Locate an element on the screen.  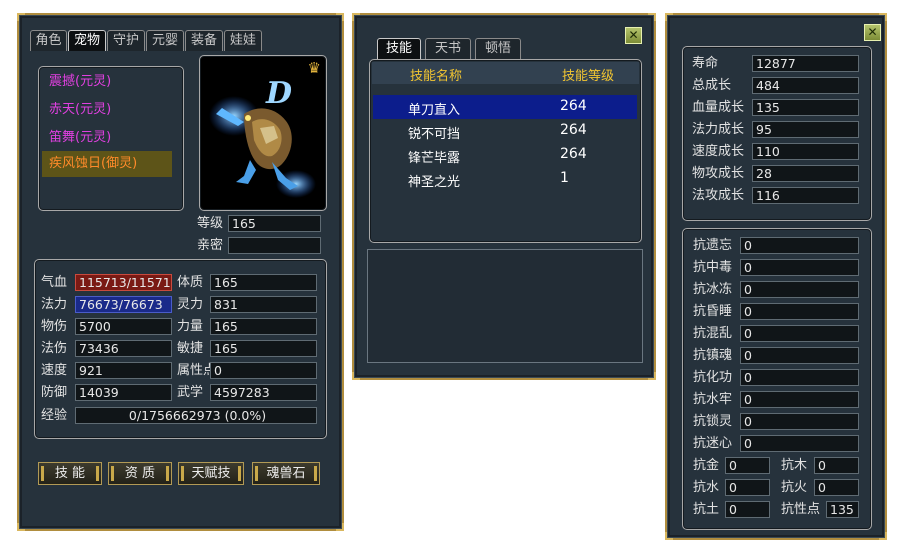
skill-row: 锋芒毕露 264 is located at coordinates (505, 155).